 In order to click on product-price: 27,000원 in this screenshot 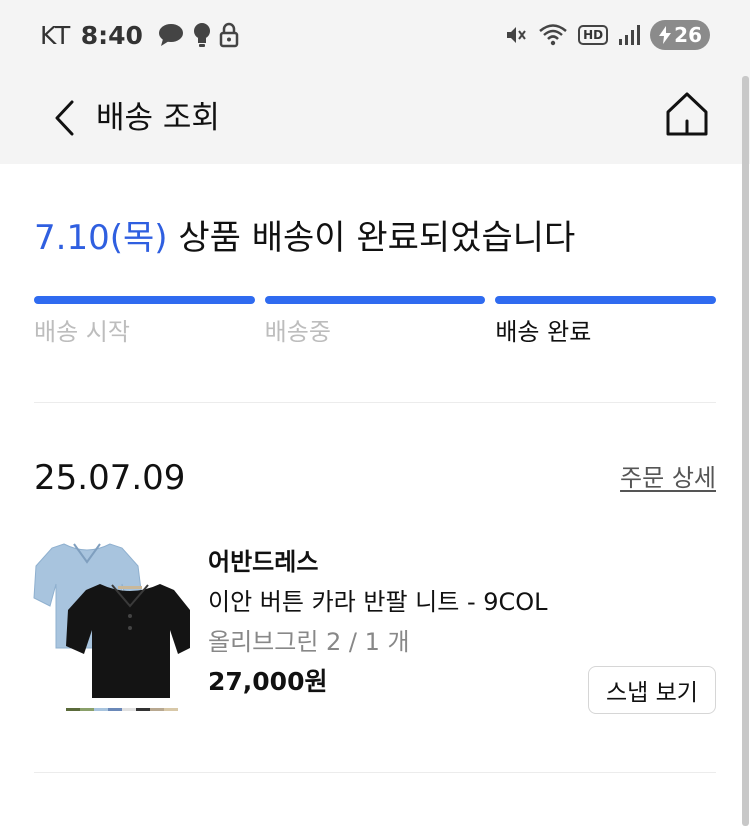, I will do `click(268, 681)`.